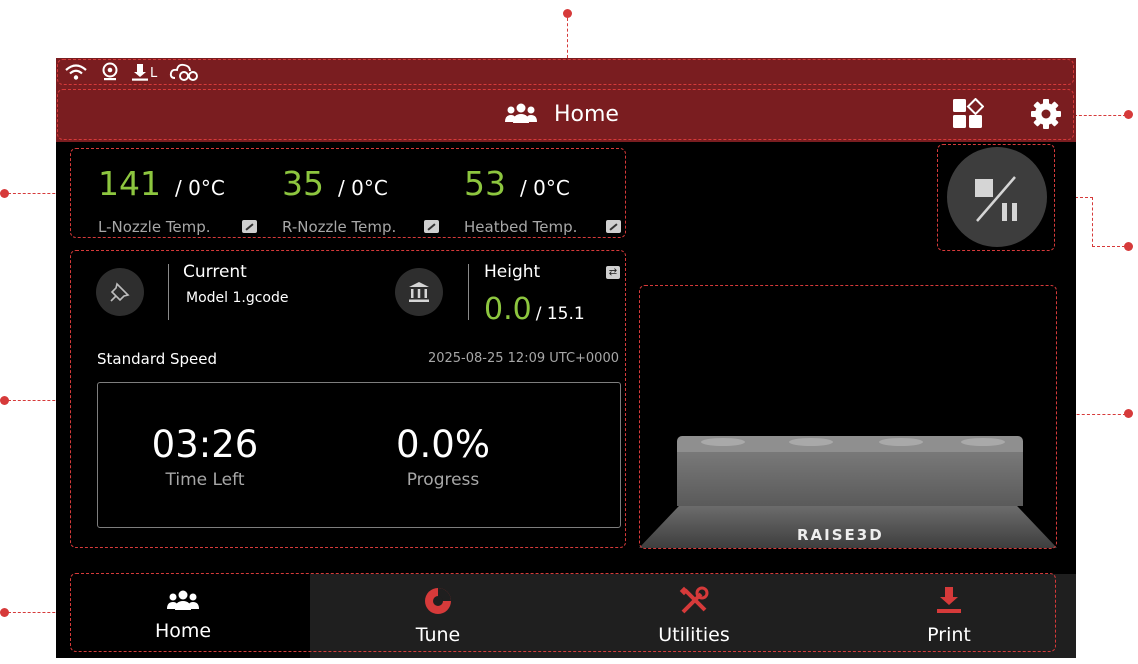 This screenshot has height=664, width=1138. I want to click on callout-box-nav, so click(563, 612).